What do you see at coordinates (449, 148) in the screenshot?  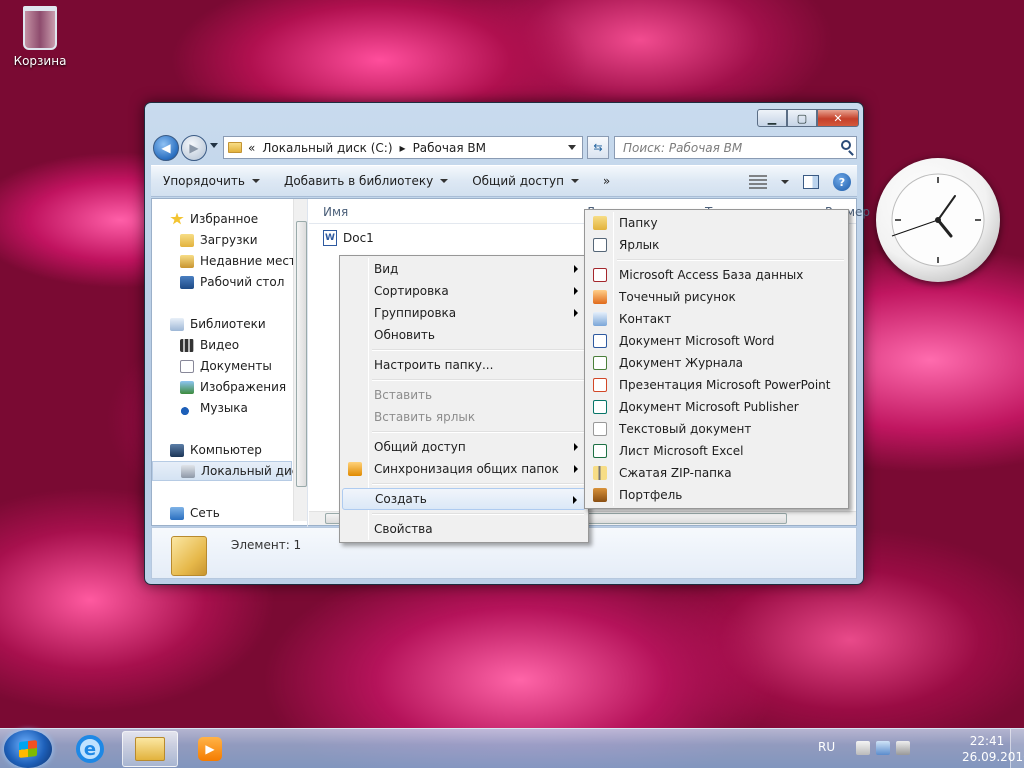 I see `breadcrumb-folder: Рабочая ВМ` at bounding box center [449, 148].